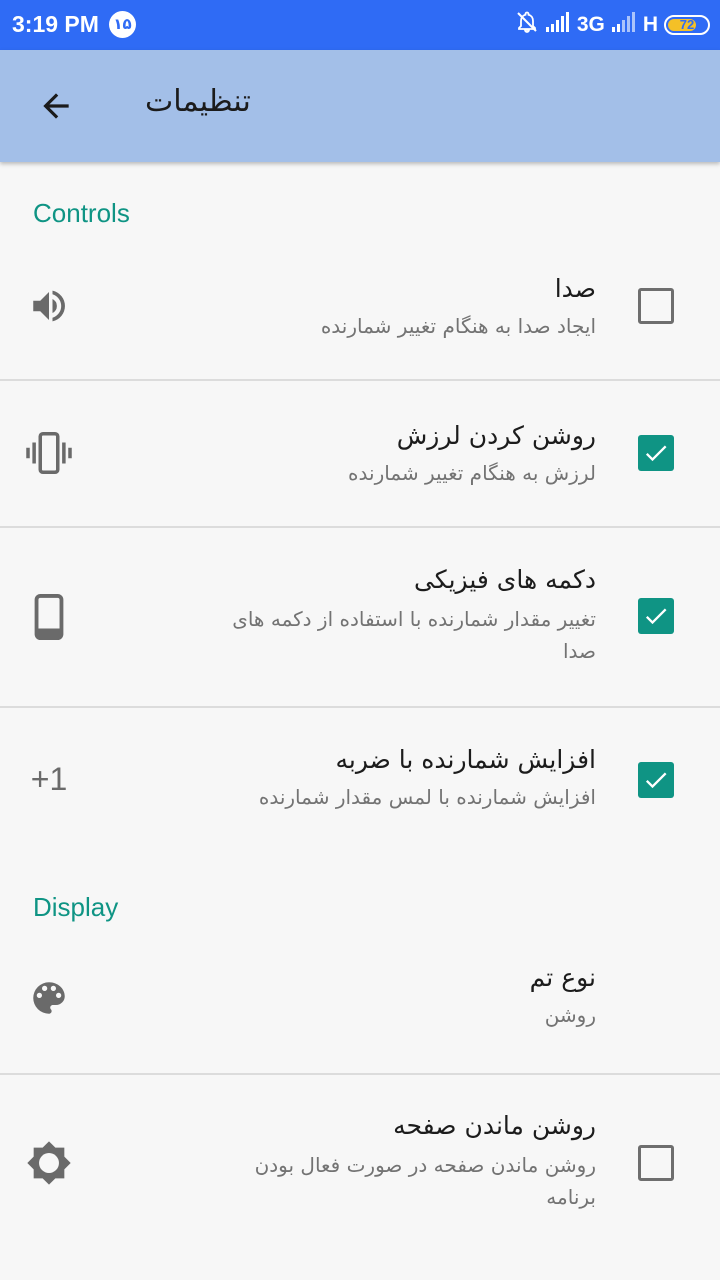 This screenshot has width=720, height=1280. I want to click on pref-vibration-title: روشن کردن لرزش, so click(496, 435).